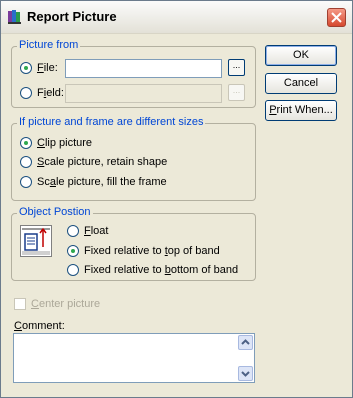 This screenshot has width=353, height=398. I want to click on scroll-up-button, so click(245, 342).